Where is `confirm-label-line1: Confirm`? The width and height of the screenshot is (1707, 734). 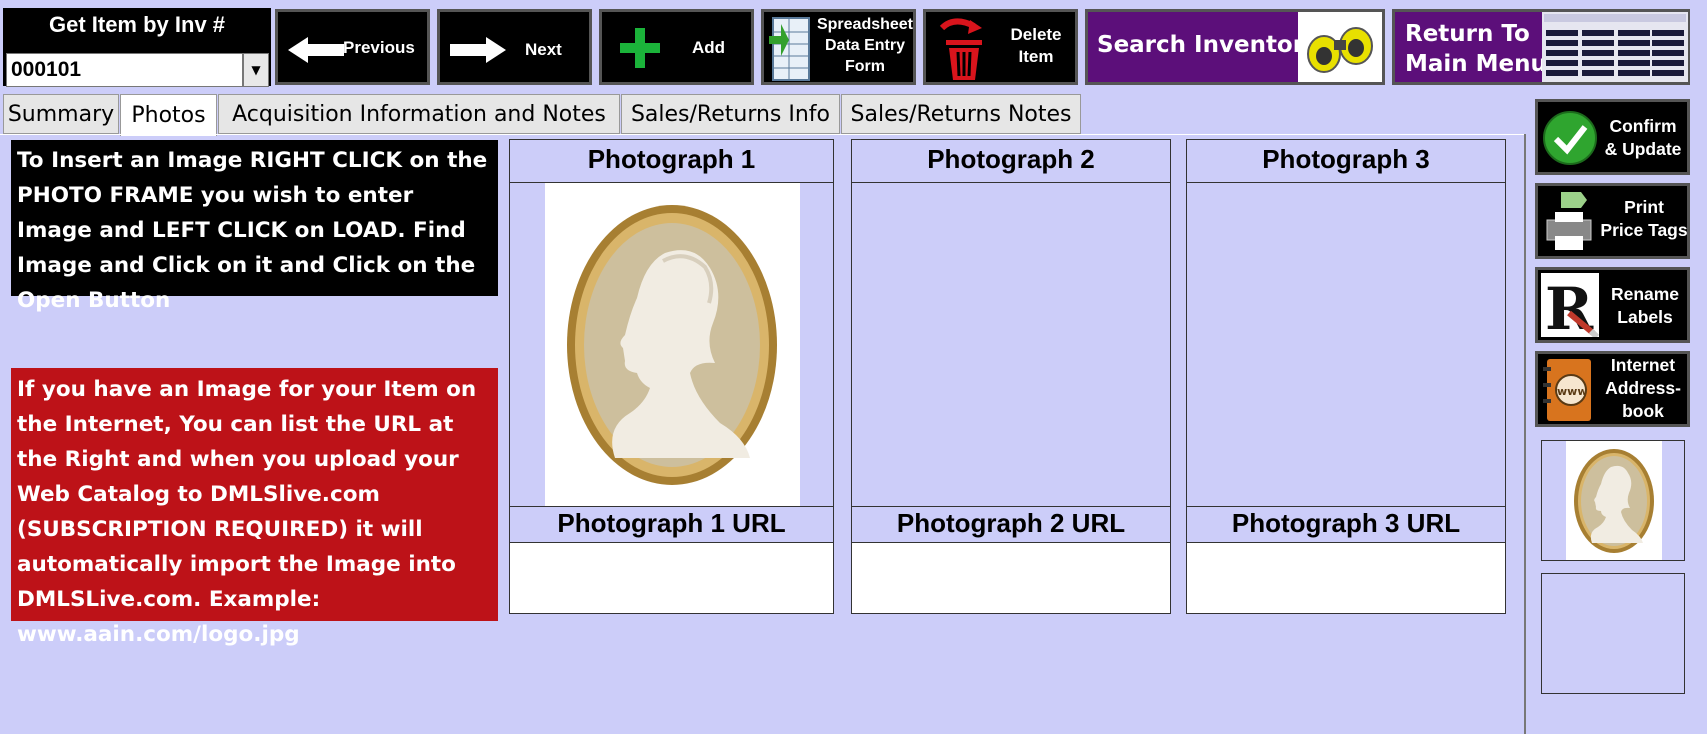
confirm-label-line1: Confirm is located at coordinates (1643, 126).